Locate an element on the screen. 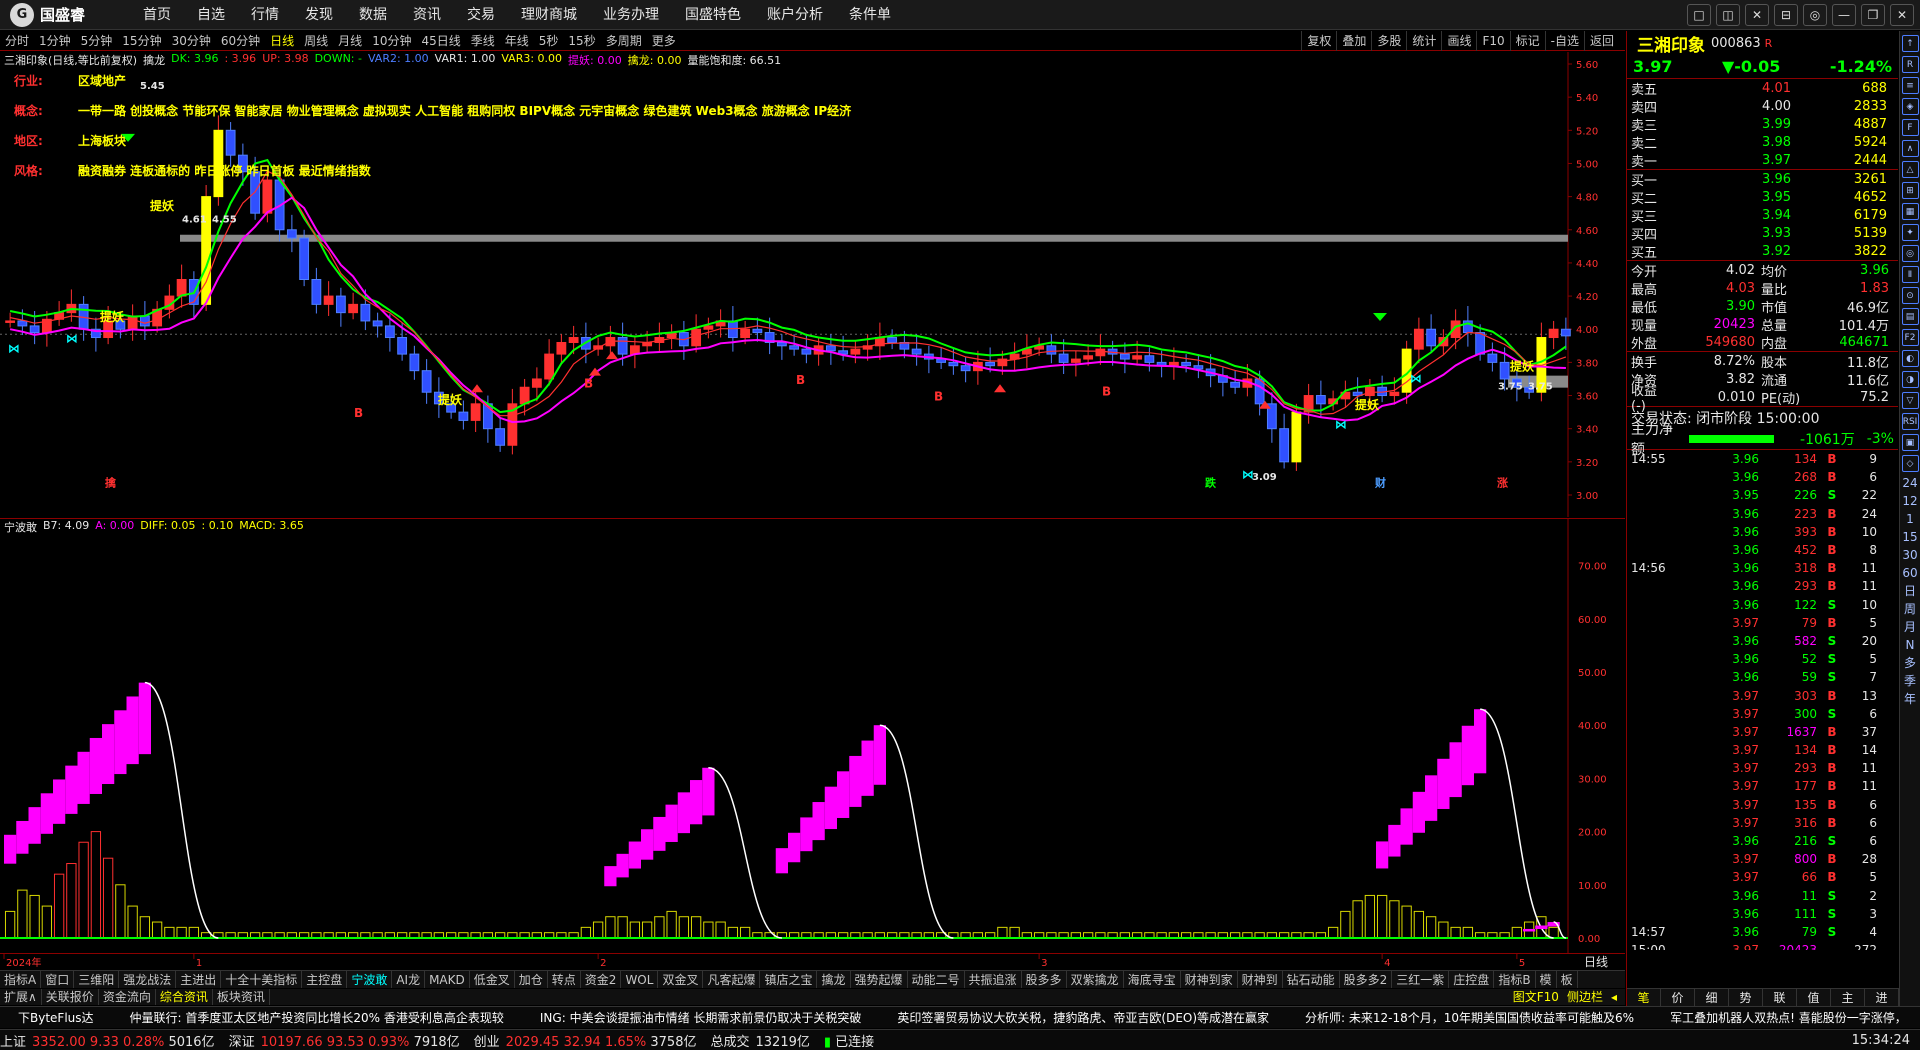  indicator-tab-31: 指标B is located at coordinates (1515, 979).